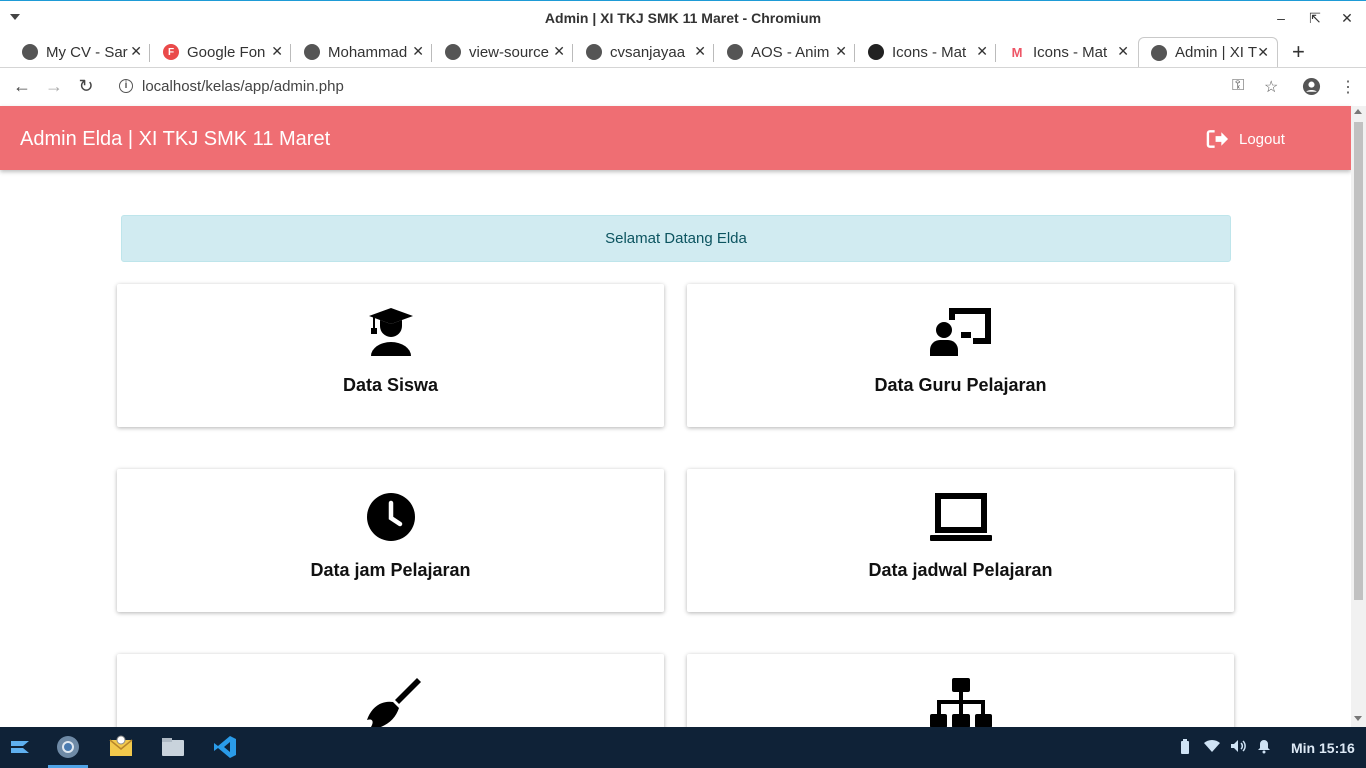 Image resolution: width=1366 pixels, height=768 pixels. Describe the element at coordinates (1017, 52) in the screenshot. I see `materialize-red-icon: M` at that location.